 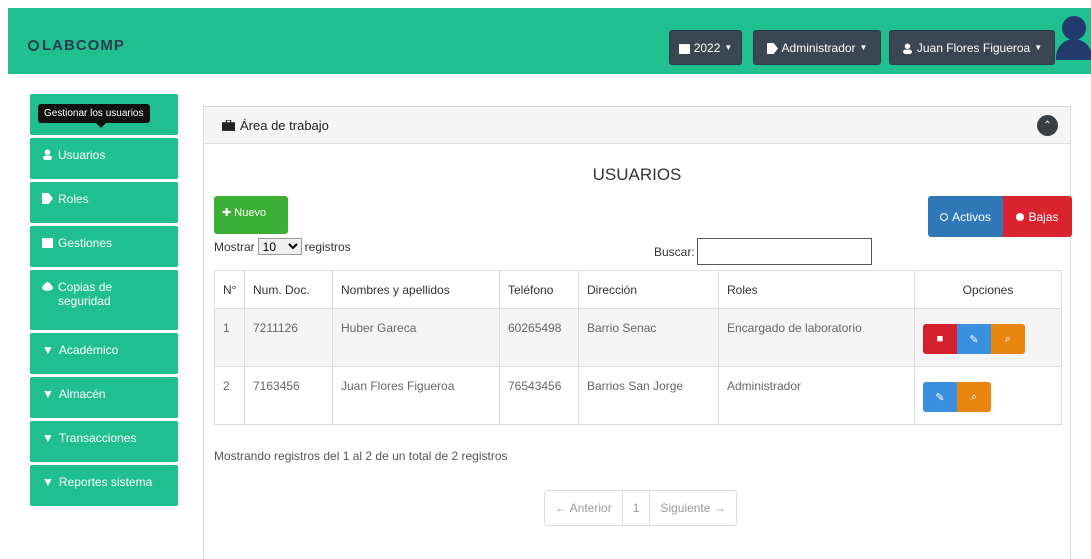 I want to click on column-header: Teléfono, so click(x=539, y=289).